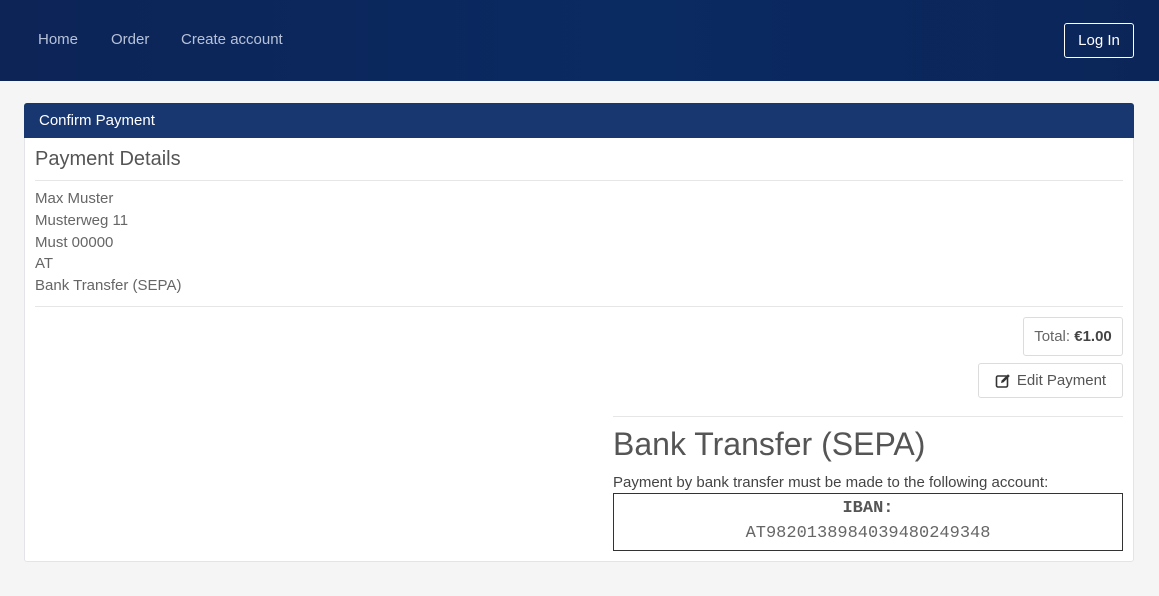 Image resolution: width=1159 pixels, height=596 pixels. I want to click on payment-details-title: Payment Details, so click(108, 159).